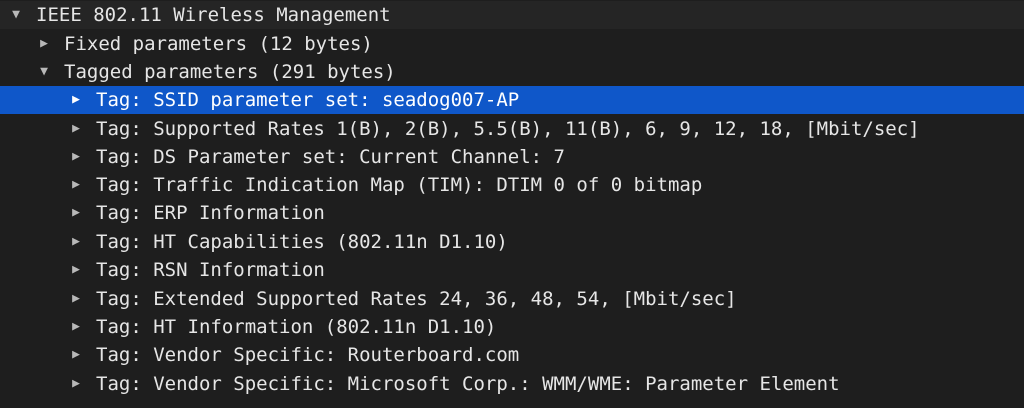 The width and height of the screenshot is (1024, 408). I want to click on tree-node-label: Tag: Vendor Specific: Routerboard.com, so click(308, 355).